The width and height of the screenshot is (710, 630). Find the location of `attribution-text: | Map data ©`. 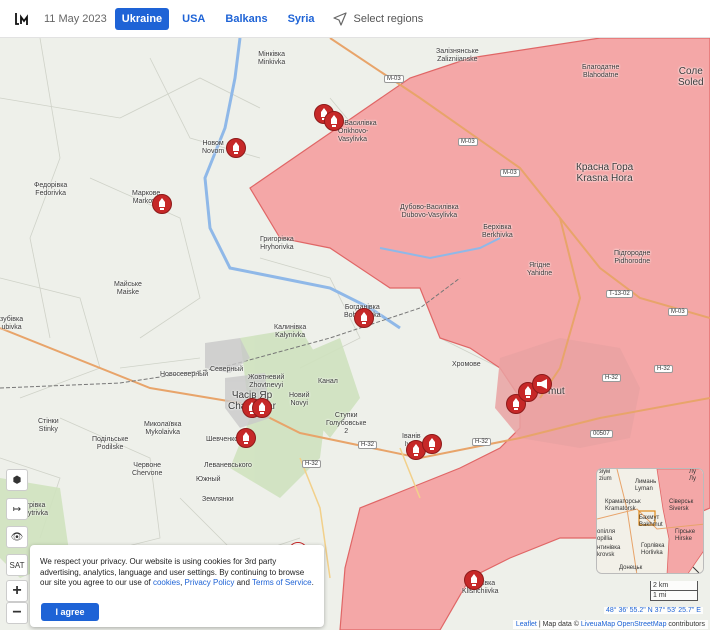

attribution-text: | Map data © is located at coordinates (558, 624).